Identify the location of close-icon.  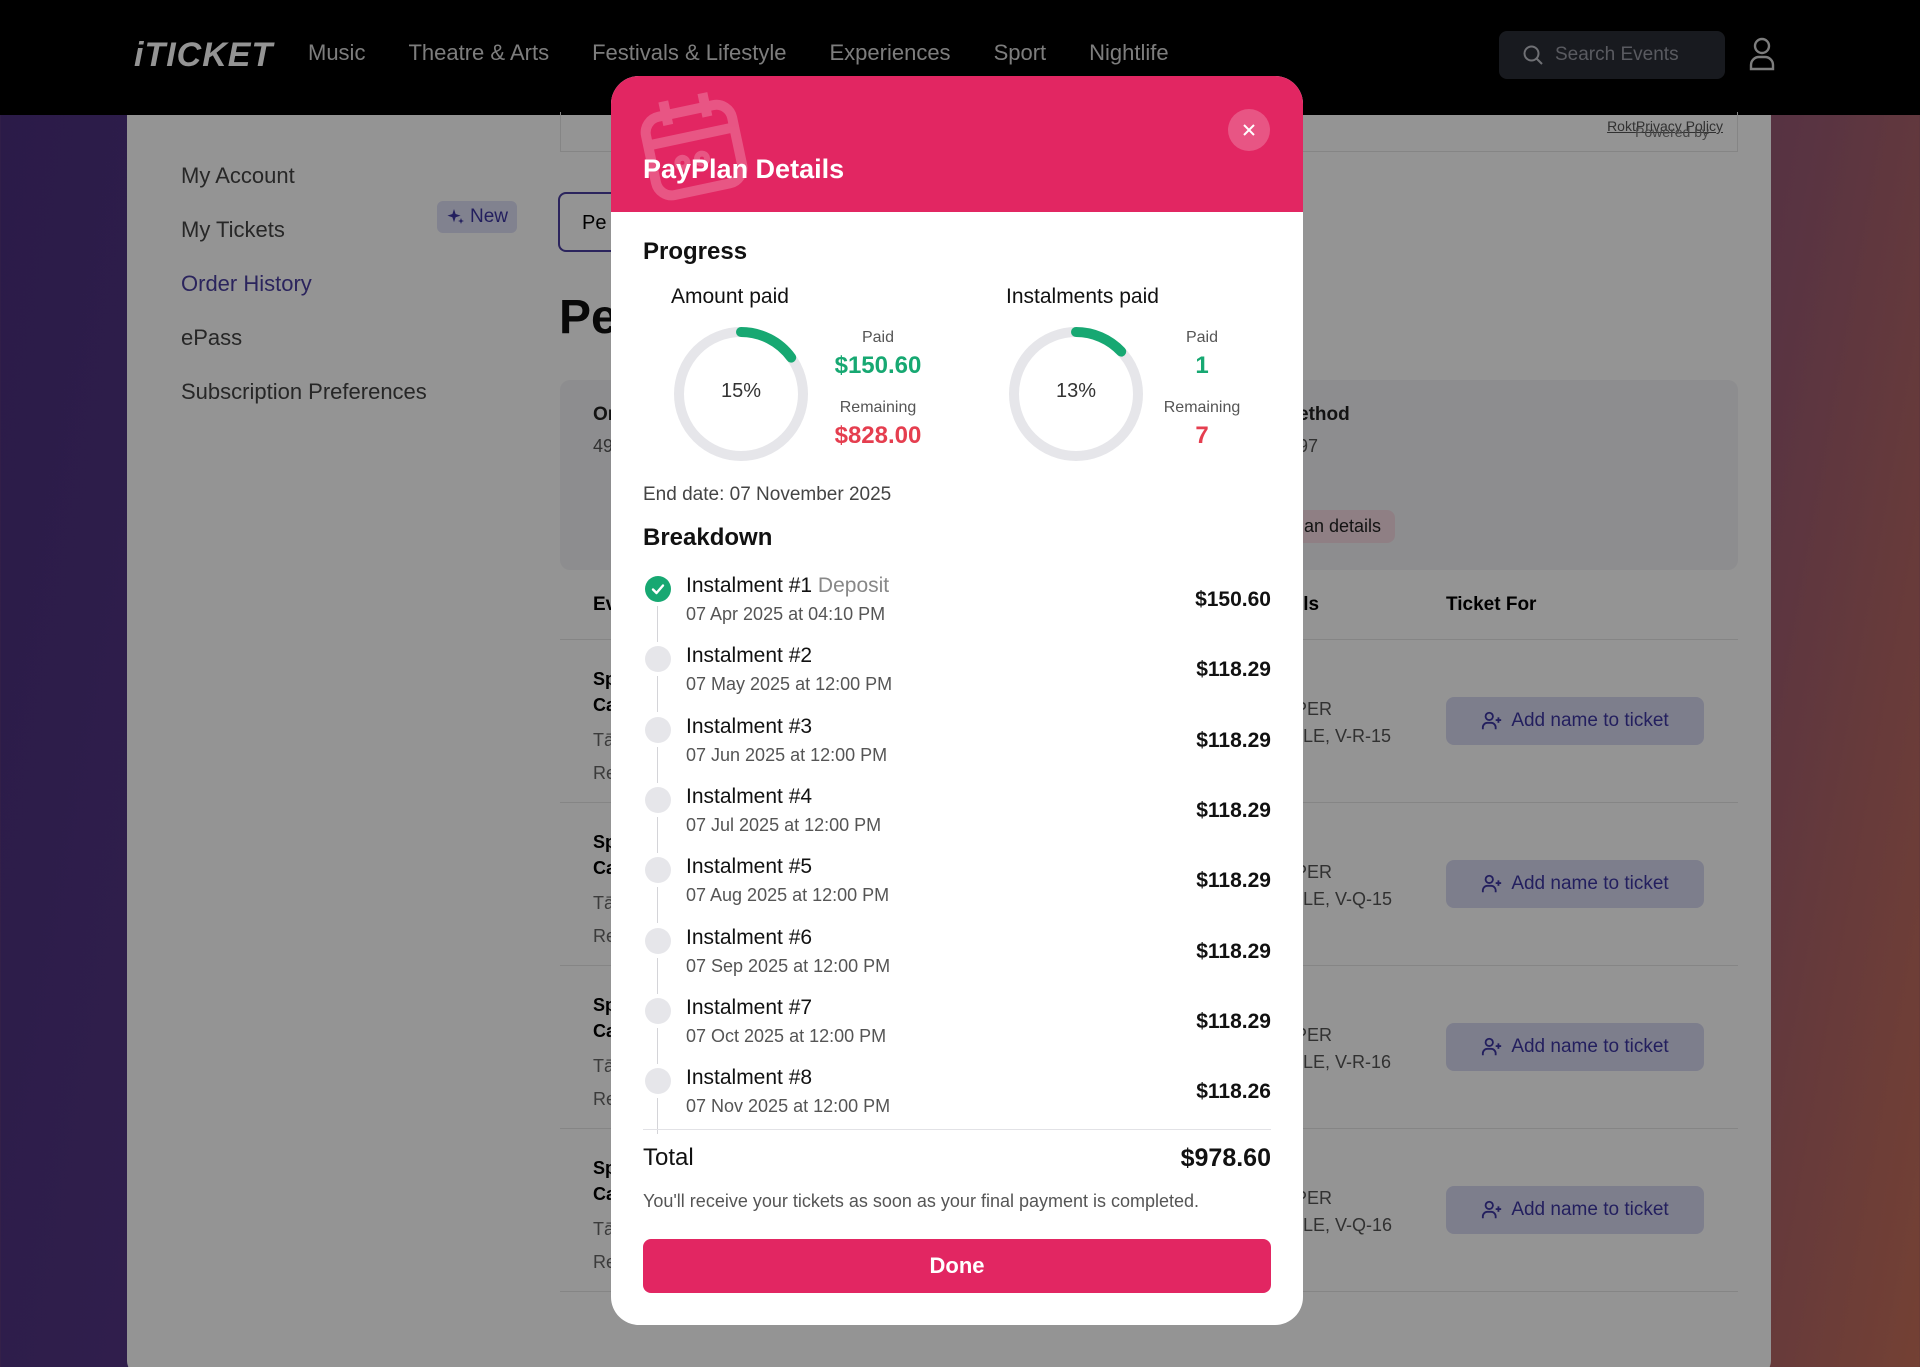
(1249, 130).